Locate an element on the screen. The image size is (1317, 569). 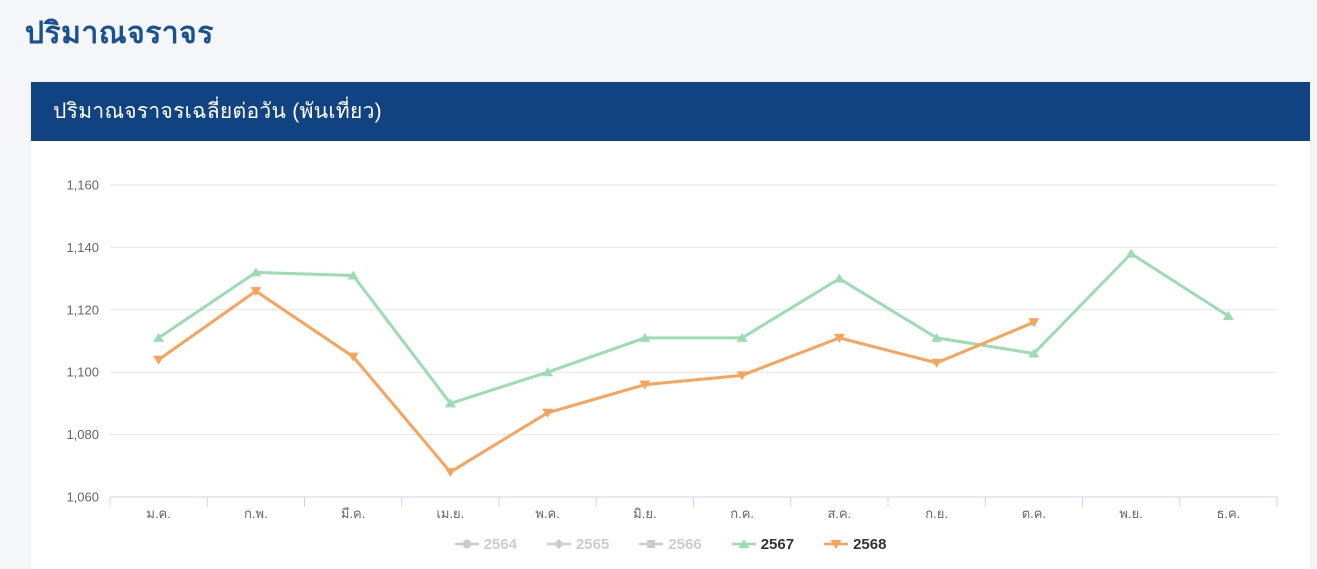
legend-marker-diamond-icon is located at coordinates (558, 544).